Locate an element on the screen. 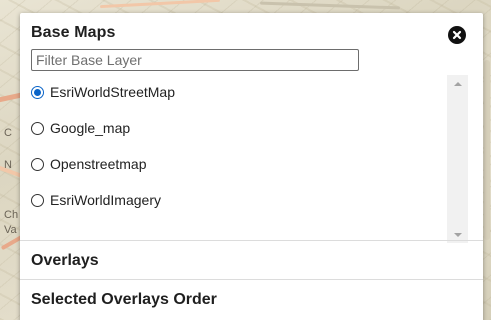 Image resolution: width=491 pixels, height=320 pixels. base-layer-option-google-map: Google_map is located at coordinates (80, 128).